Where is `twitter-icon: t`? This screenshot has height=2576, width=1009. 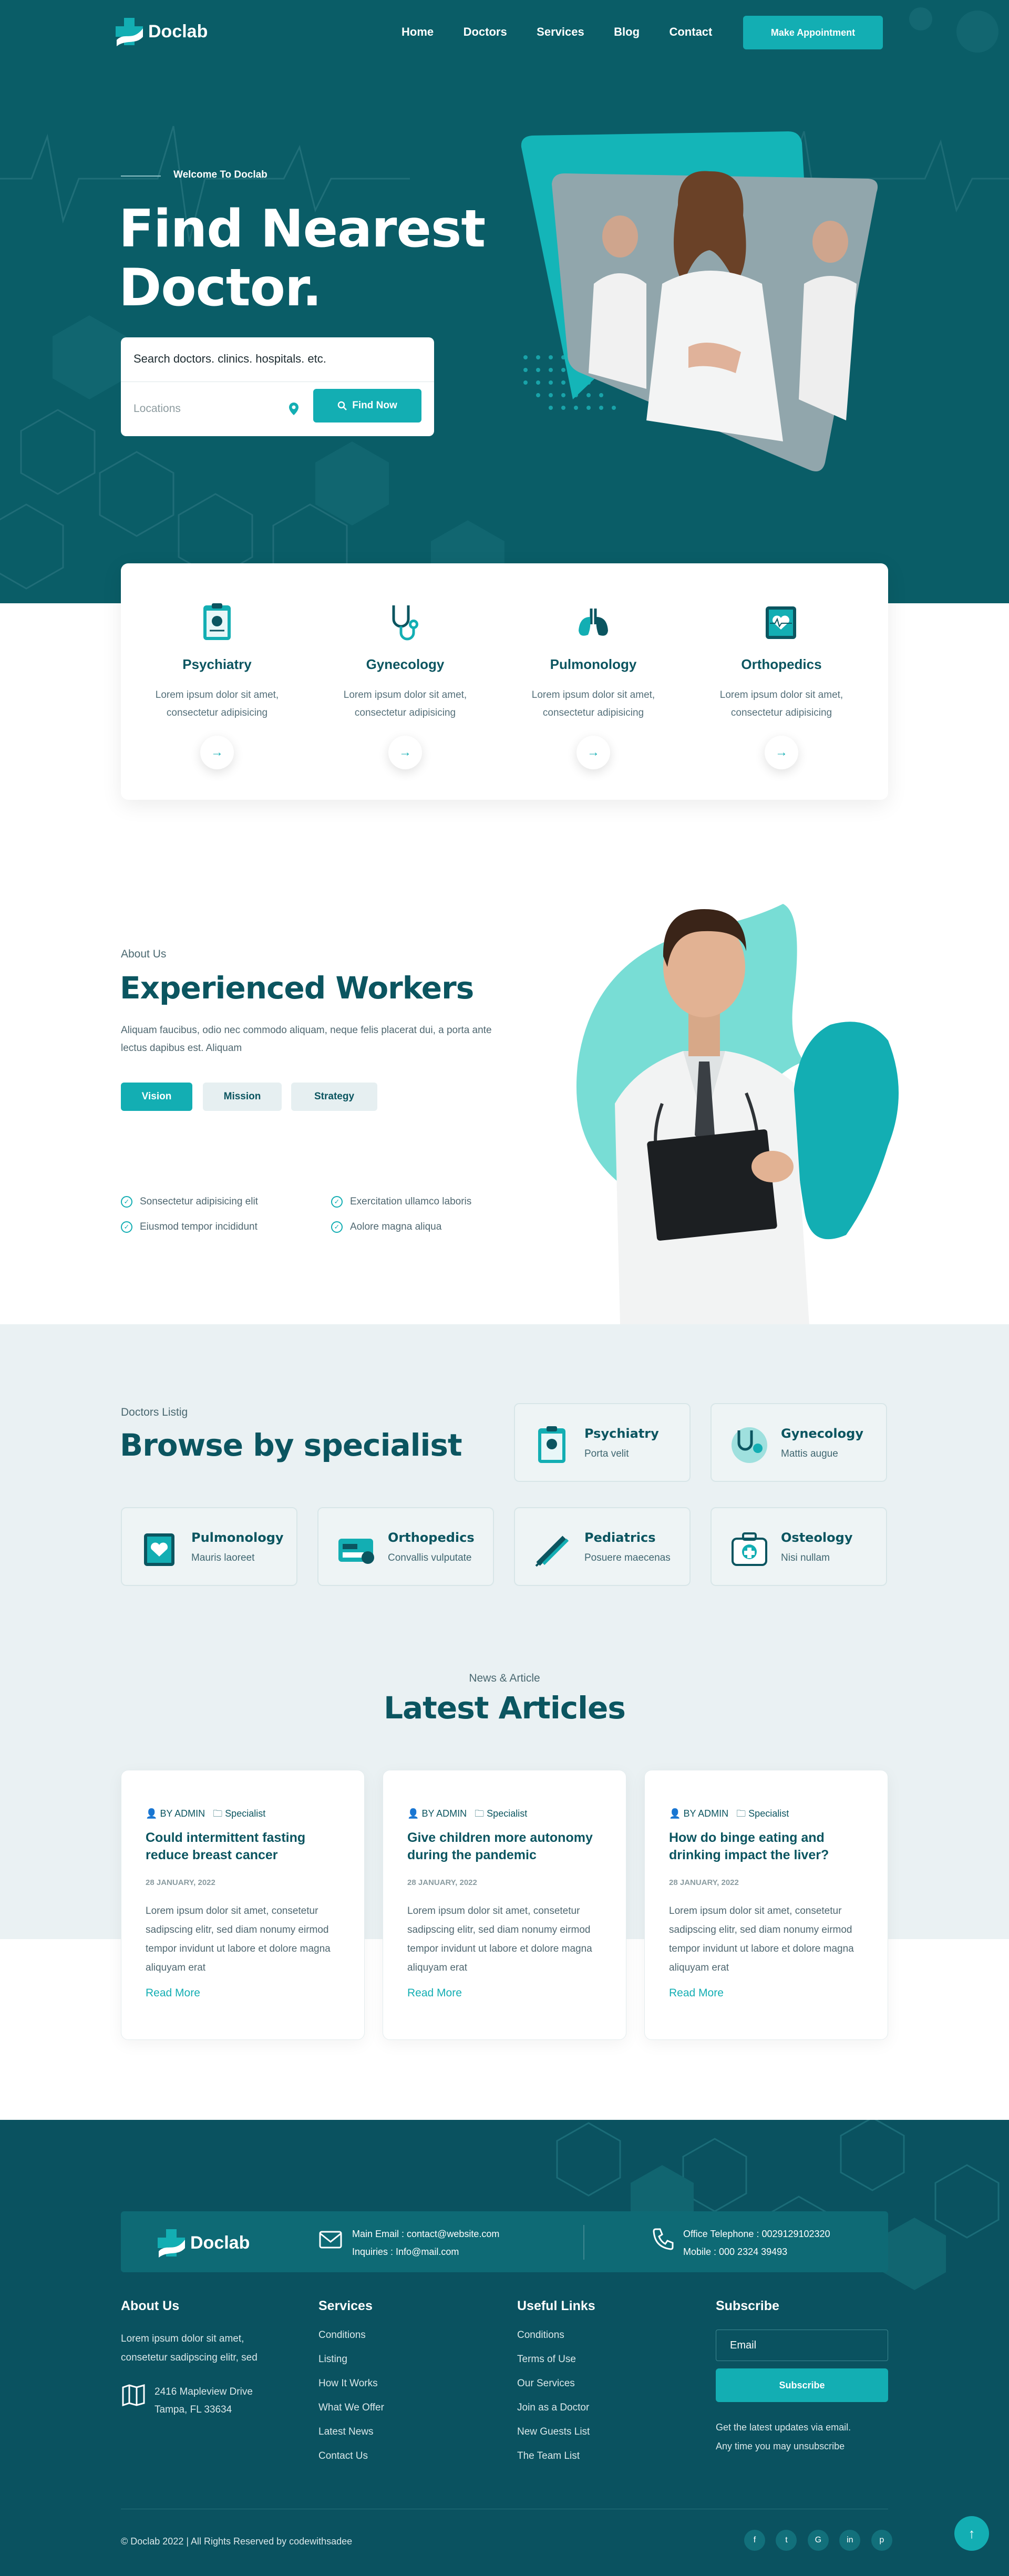 twitter-icon: t is located at coordinates (786, 2540).